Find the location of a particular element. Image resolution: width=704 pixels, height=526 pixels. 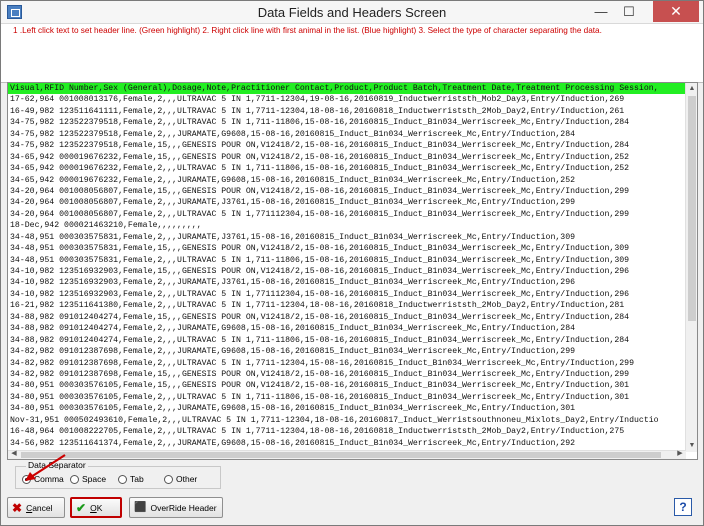

radio-other-indicator is located at coordinates (168, 479).